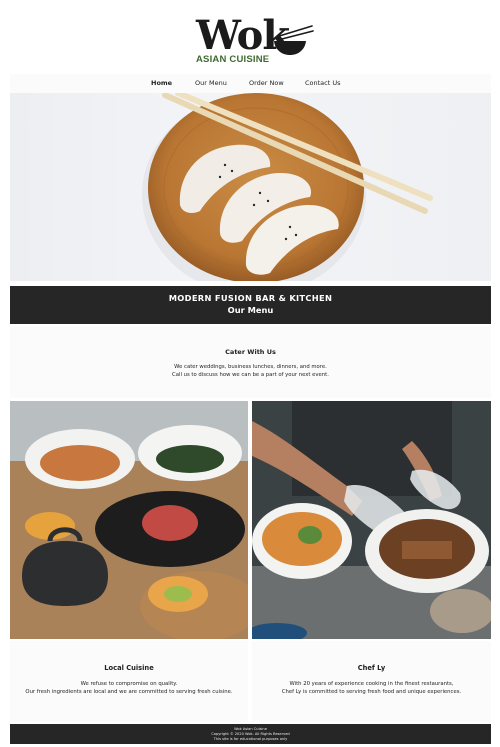 This screenshot has height=747, width=500. What do you see at coordinates (294, 40) in the screenshot?
I see `bowl-chopsticks-icon` at bounding box center [294, 40].